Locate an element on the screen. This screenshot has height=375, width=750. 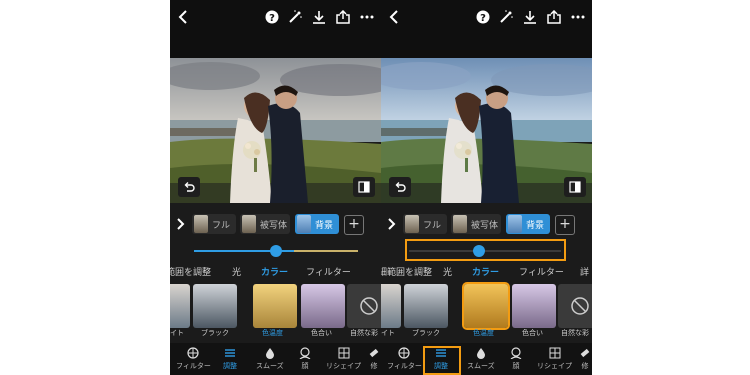
slider-track-right is located at coordinates (326, 251).